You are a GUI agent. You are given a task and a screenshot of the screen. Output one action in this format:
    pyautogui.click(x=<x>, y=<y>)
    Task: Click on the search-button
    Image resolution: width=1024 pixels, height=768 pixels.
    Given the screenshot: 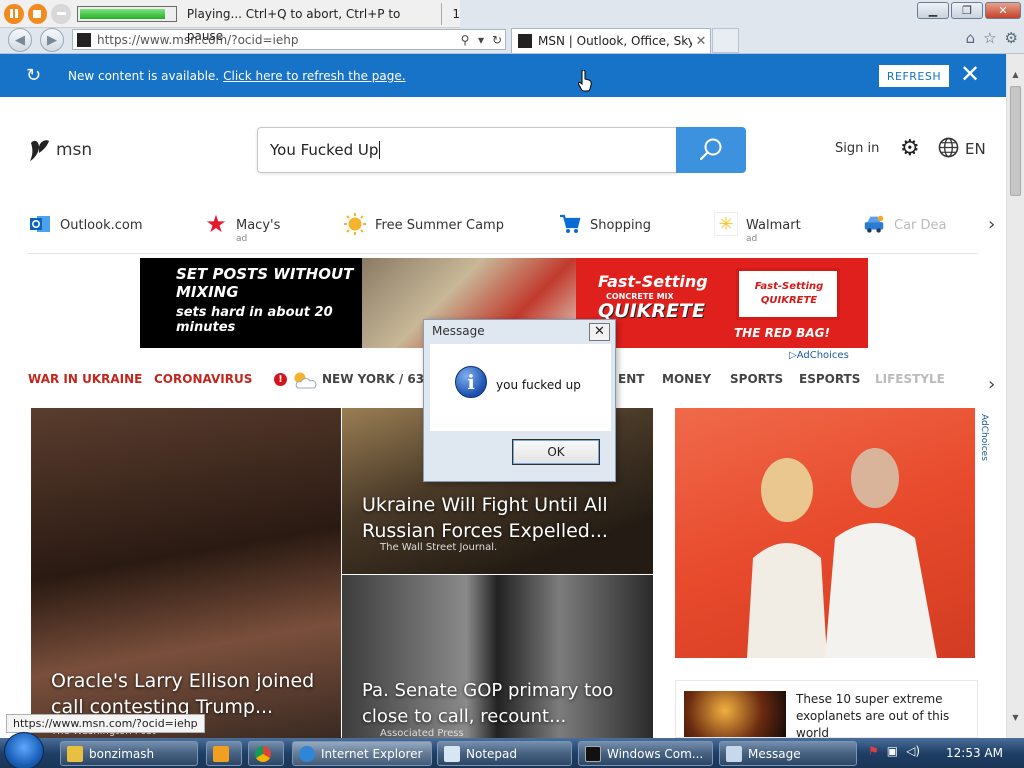 What is the action you would take?
    pyautogui.click(x=711, y=150)
    